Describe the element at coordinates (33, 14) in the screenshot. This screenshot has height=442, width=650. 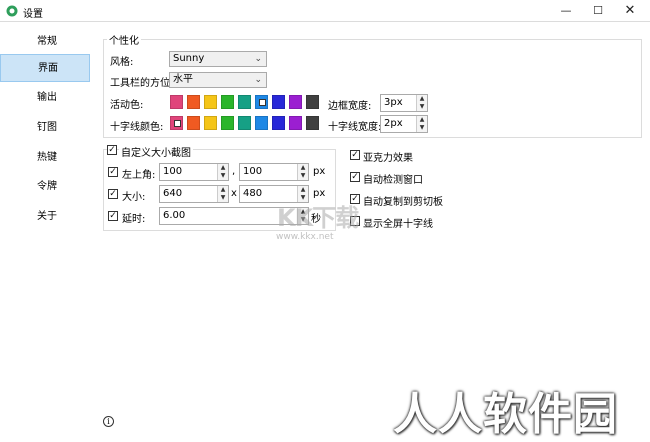
I see `window-title: 设置` at that location.